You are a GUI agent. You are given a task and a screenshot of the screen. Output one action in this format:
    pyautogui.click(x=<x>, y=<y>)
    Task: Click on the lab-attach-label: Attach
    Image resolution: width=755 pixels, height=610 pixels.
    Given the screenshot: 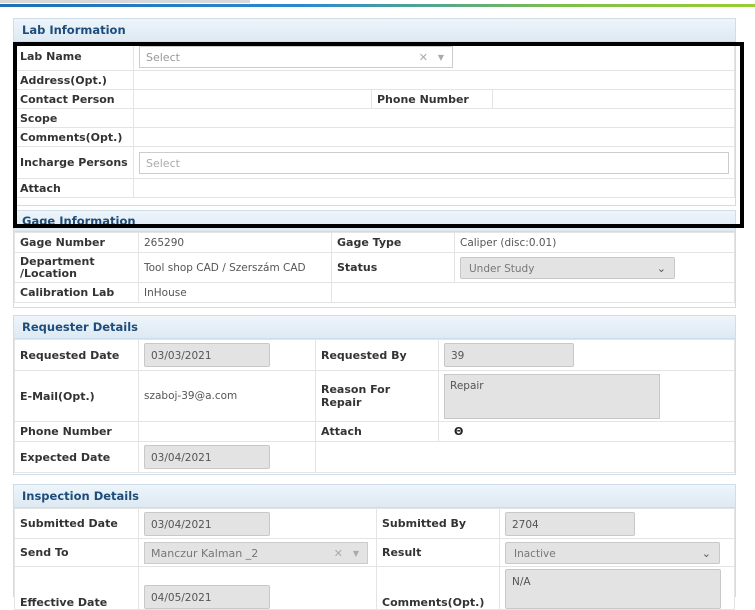 What is the action you would take?
    pyautogui.click(x=74, y=188)
    